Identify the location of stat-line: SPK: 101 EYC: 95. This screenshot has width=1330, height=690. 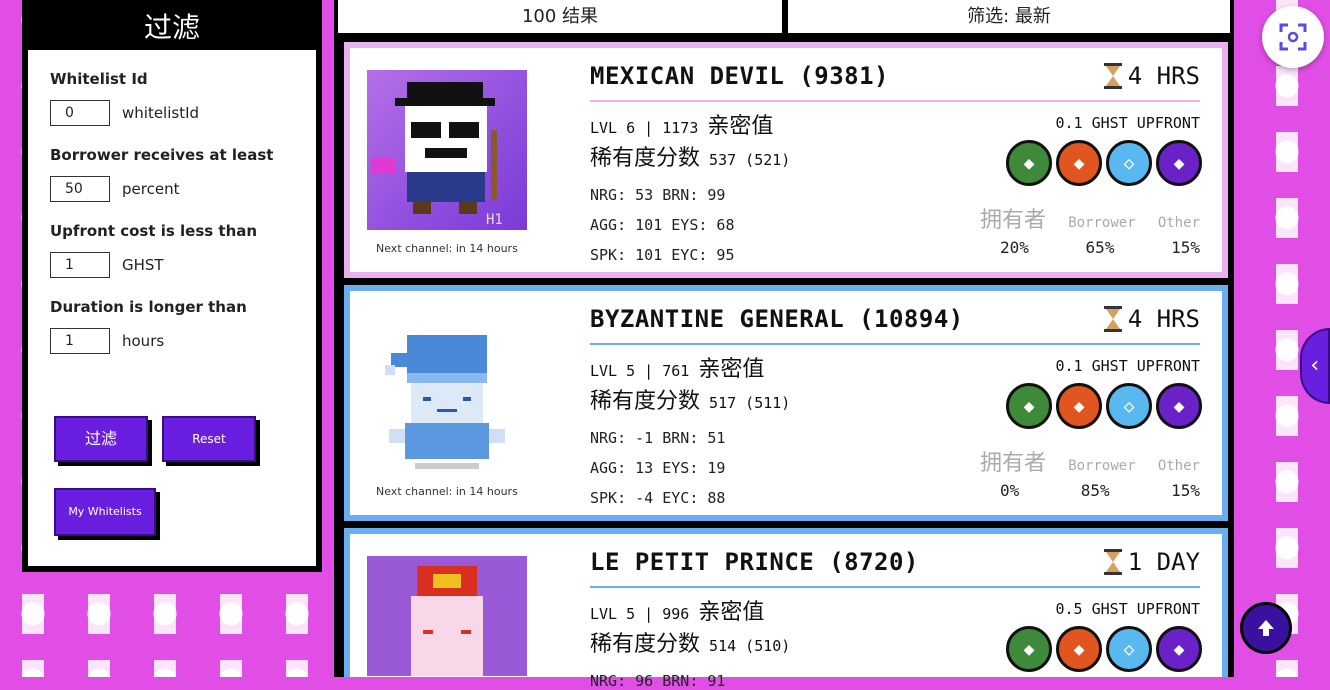
(662, 255).